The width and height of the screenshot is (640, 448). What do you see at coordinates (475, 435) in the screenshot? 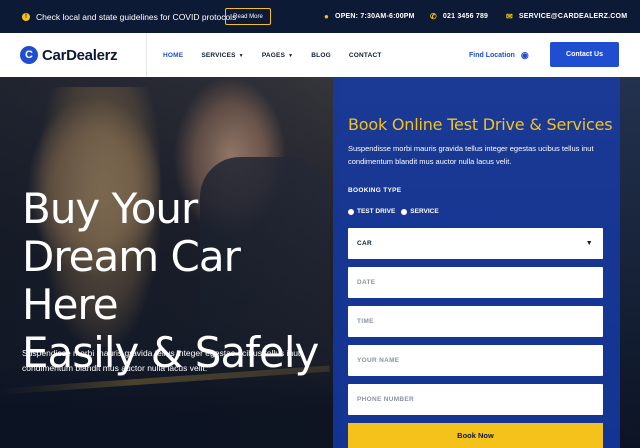
I see `book-now-button: Book Now` at bounding box center [475, 435].